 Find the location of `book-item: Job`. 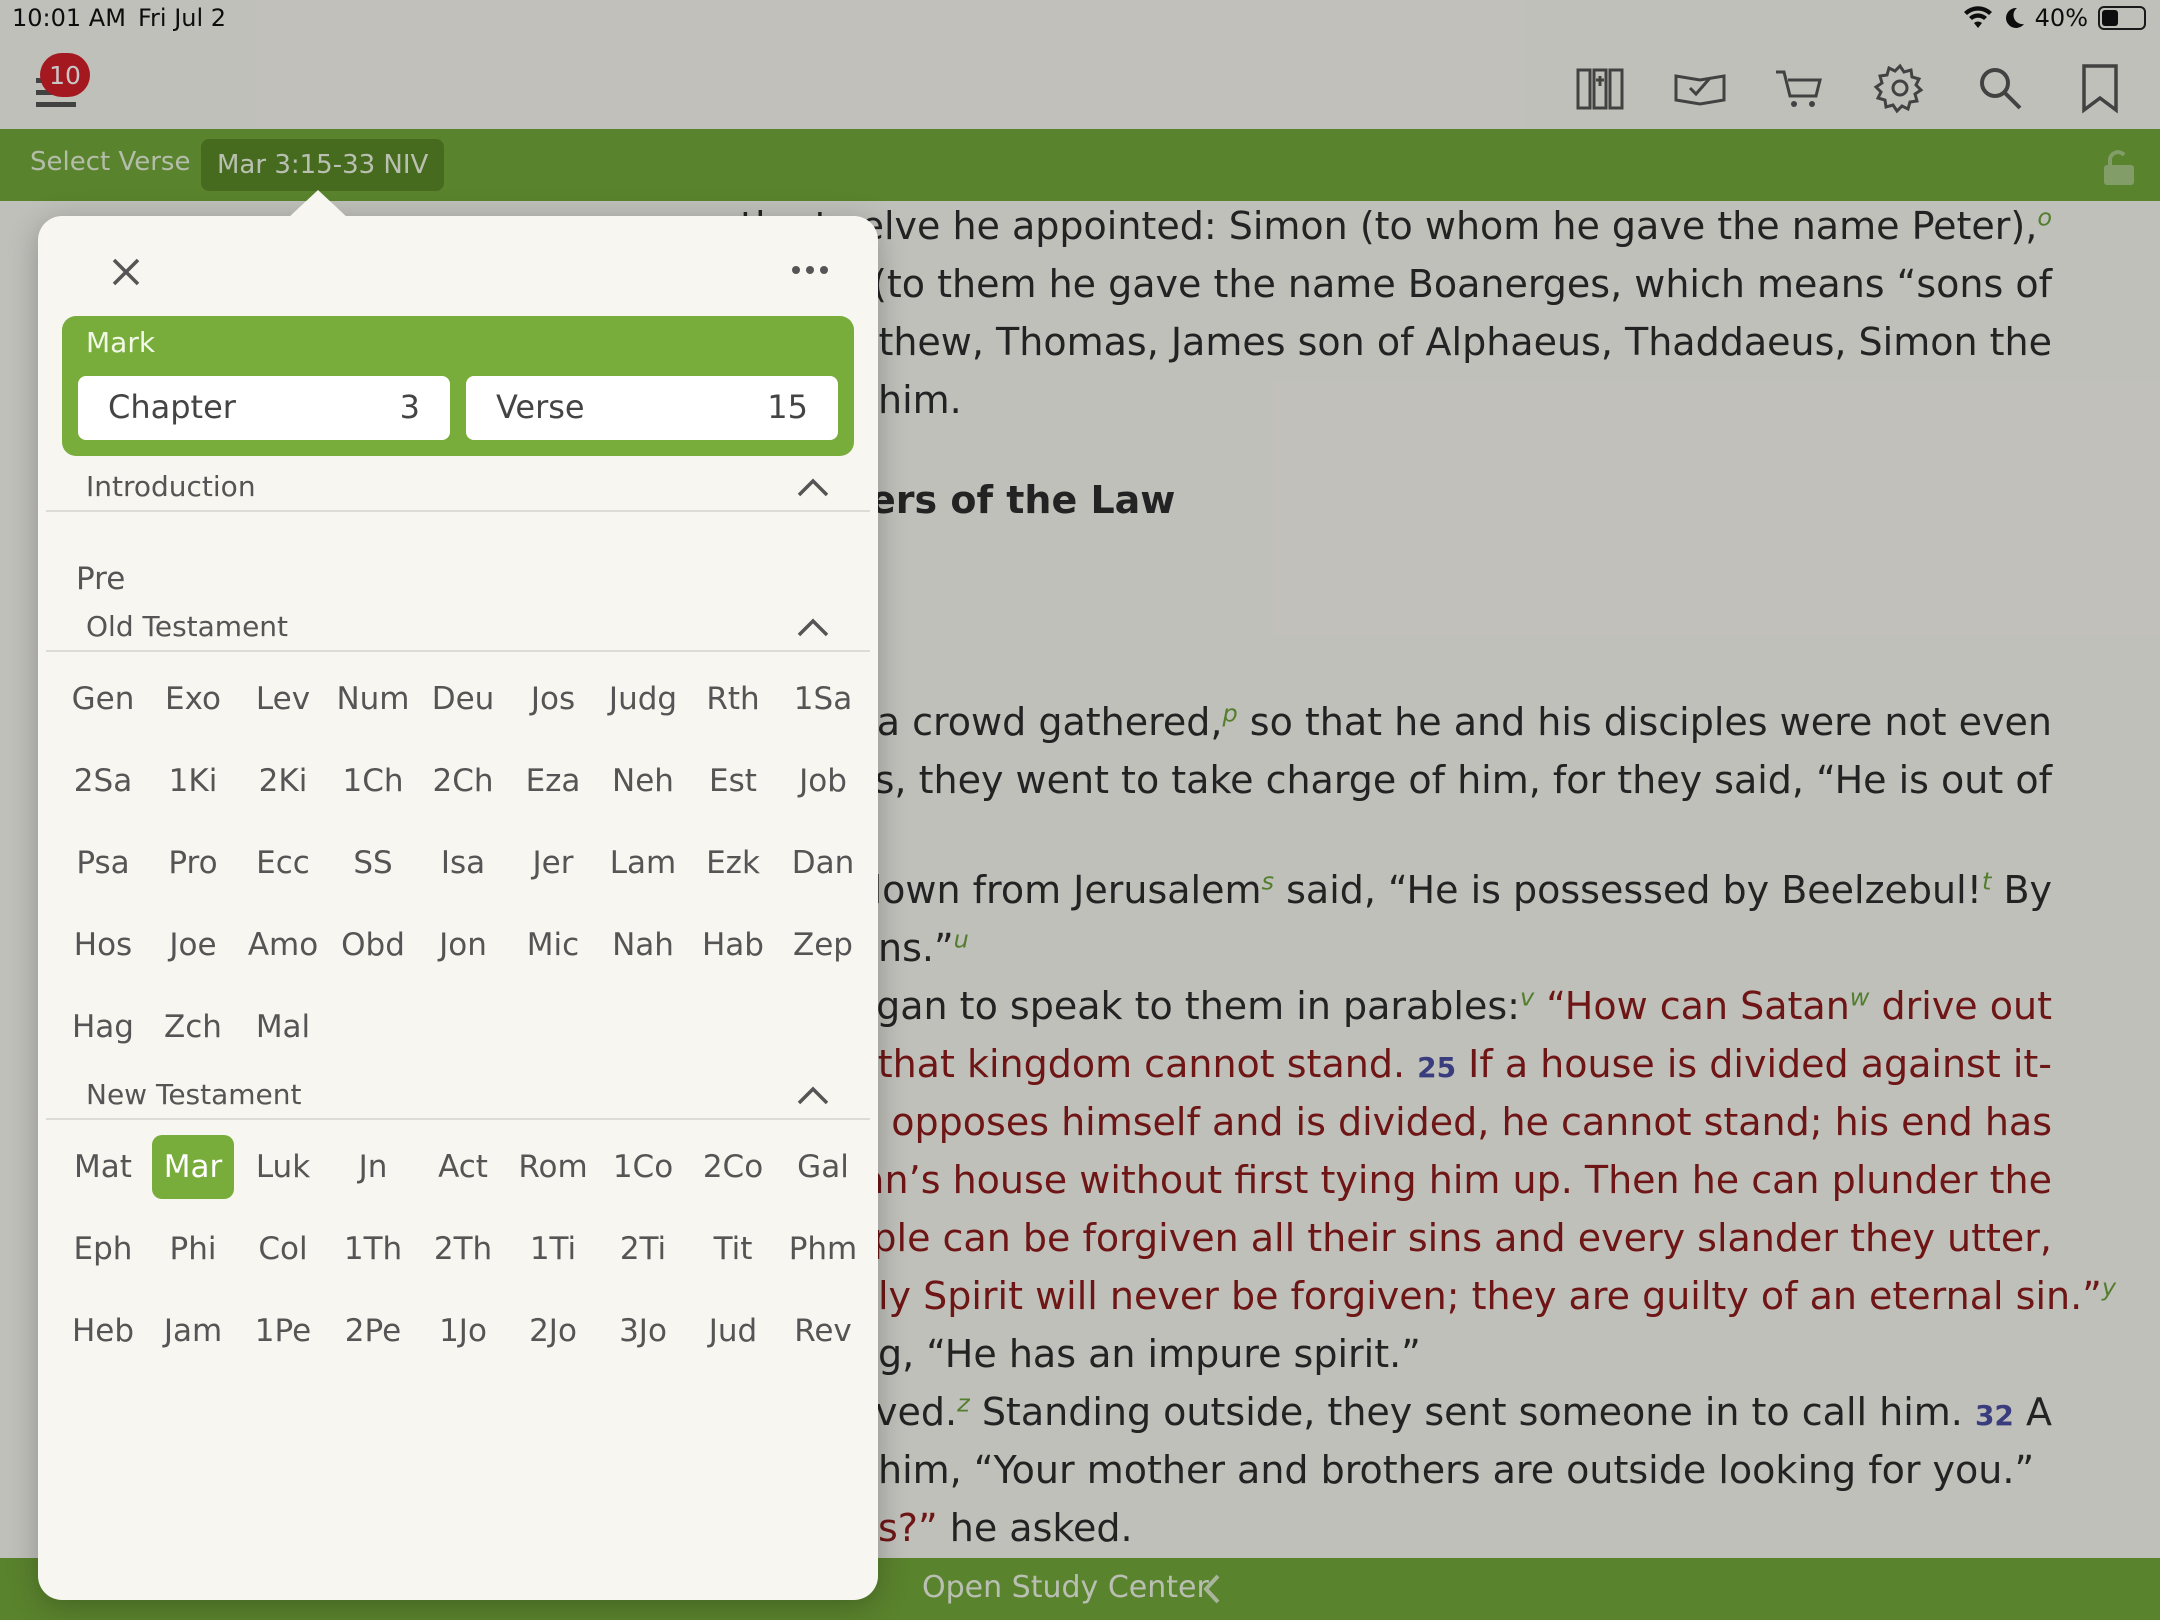

book-item: Job is located at coordinates (823, 781).